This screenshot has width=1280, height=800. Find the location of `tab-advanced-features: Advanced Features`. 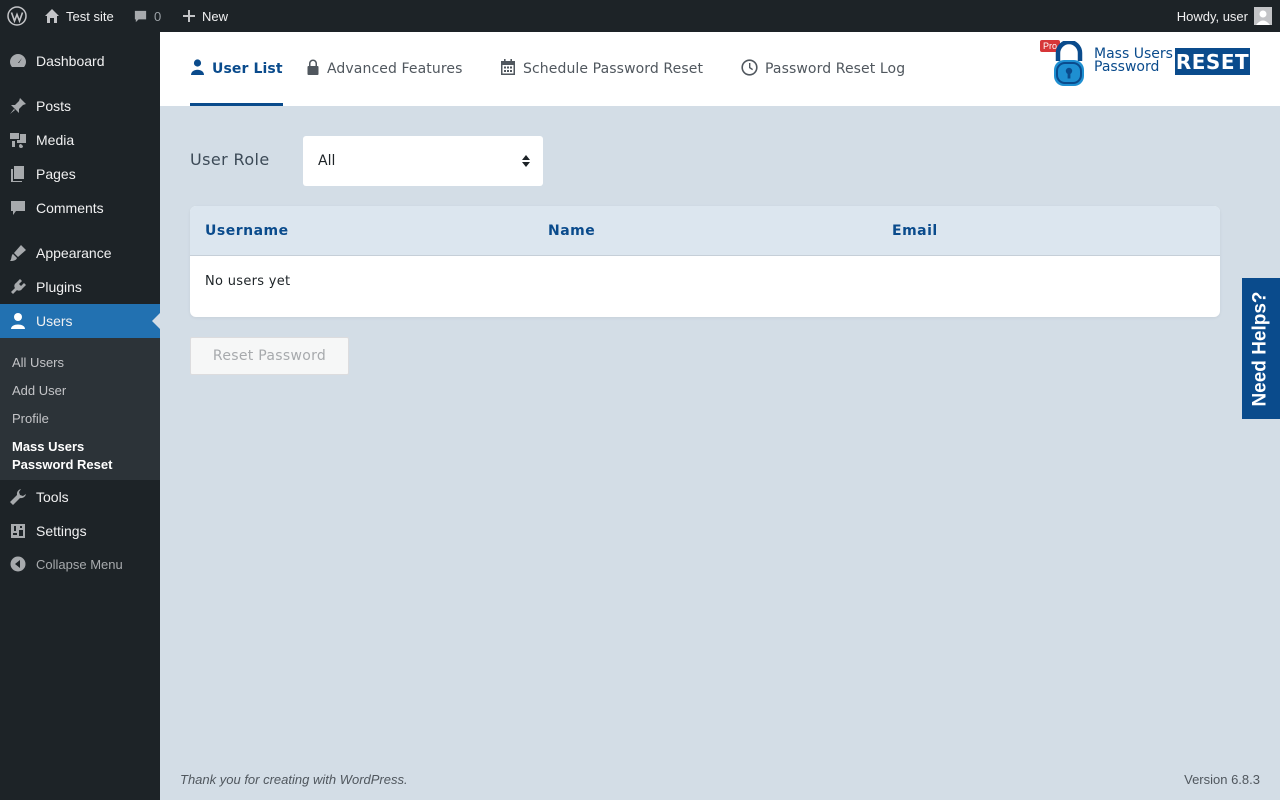

tab-advanced-features: Advanced Features is located at coordinates (384, 69).